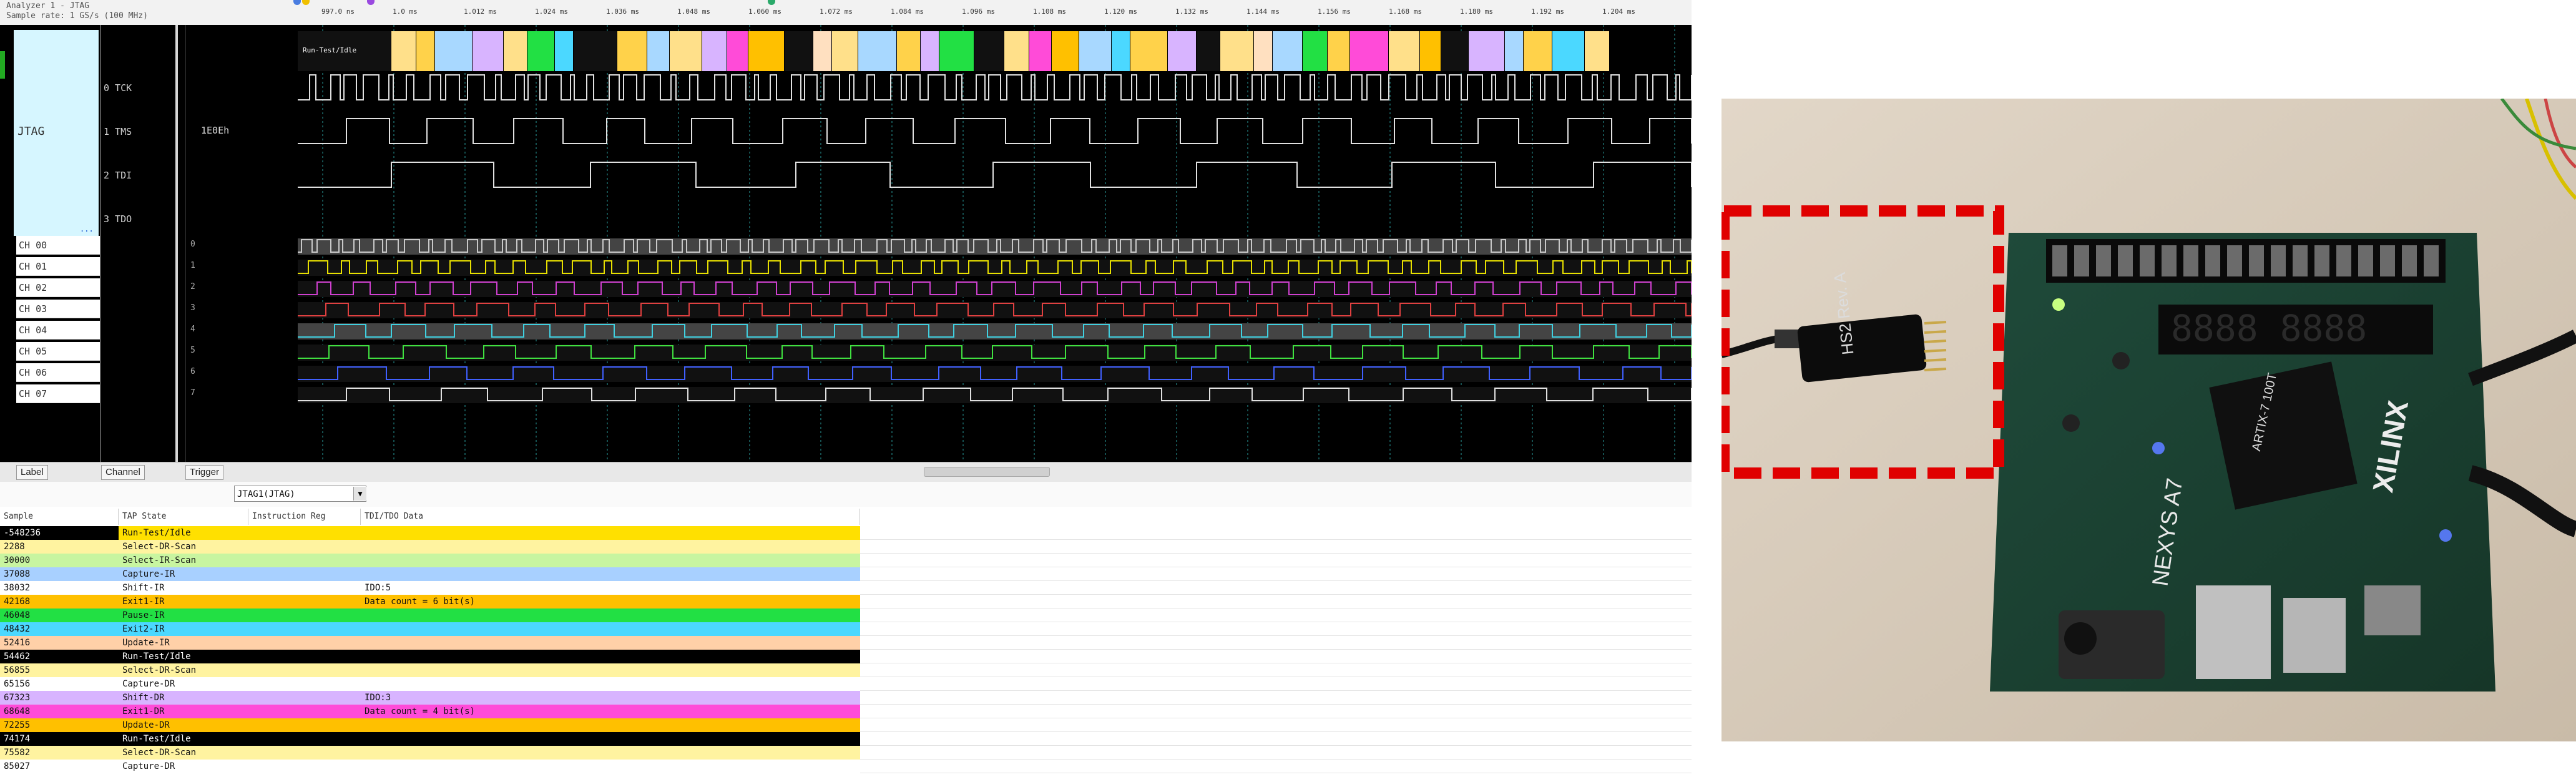  Describe the element at coordinates (58, 330) in the screenshot. I see `channel-label-4: CH 04` at that location.